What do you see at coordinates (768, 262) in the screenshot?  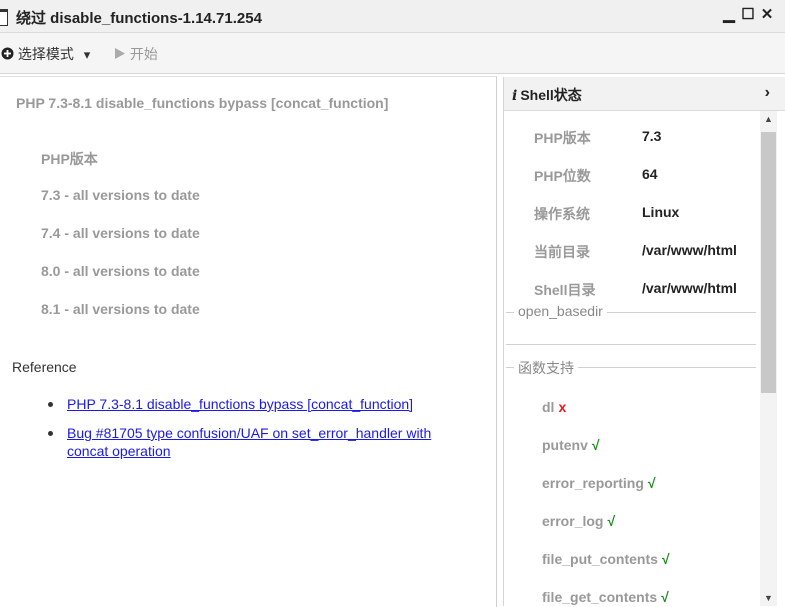 I see `scrollbar-thumb` at bounding box center [768, 262].